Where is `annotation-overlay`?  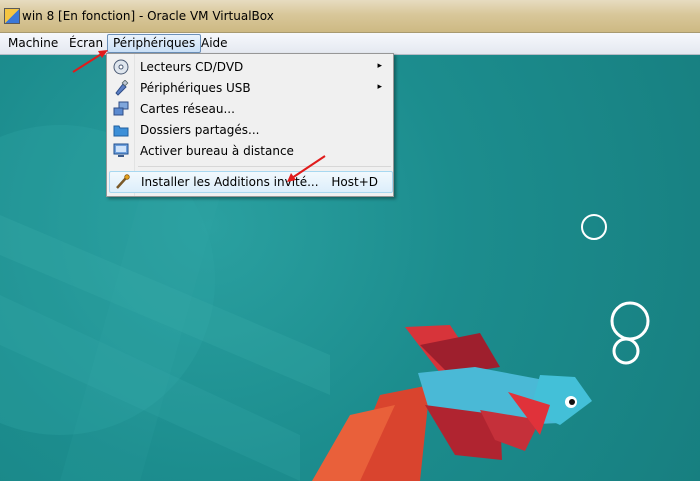 annotation-overlay is located at coordinates (199, 116).